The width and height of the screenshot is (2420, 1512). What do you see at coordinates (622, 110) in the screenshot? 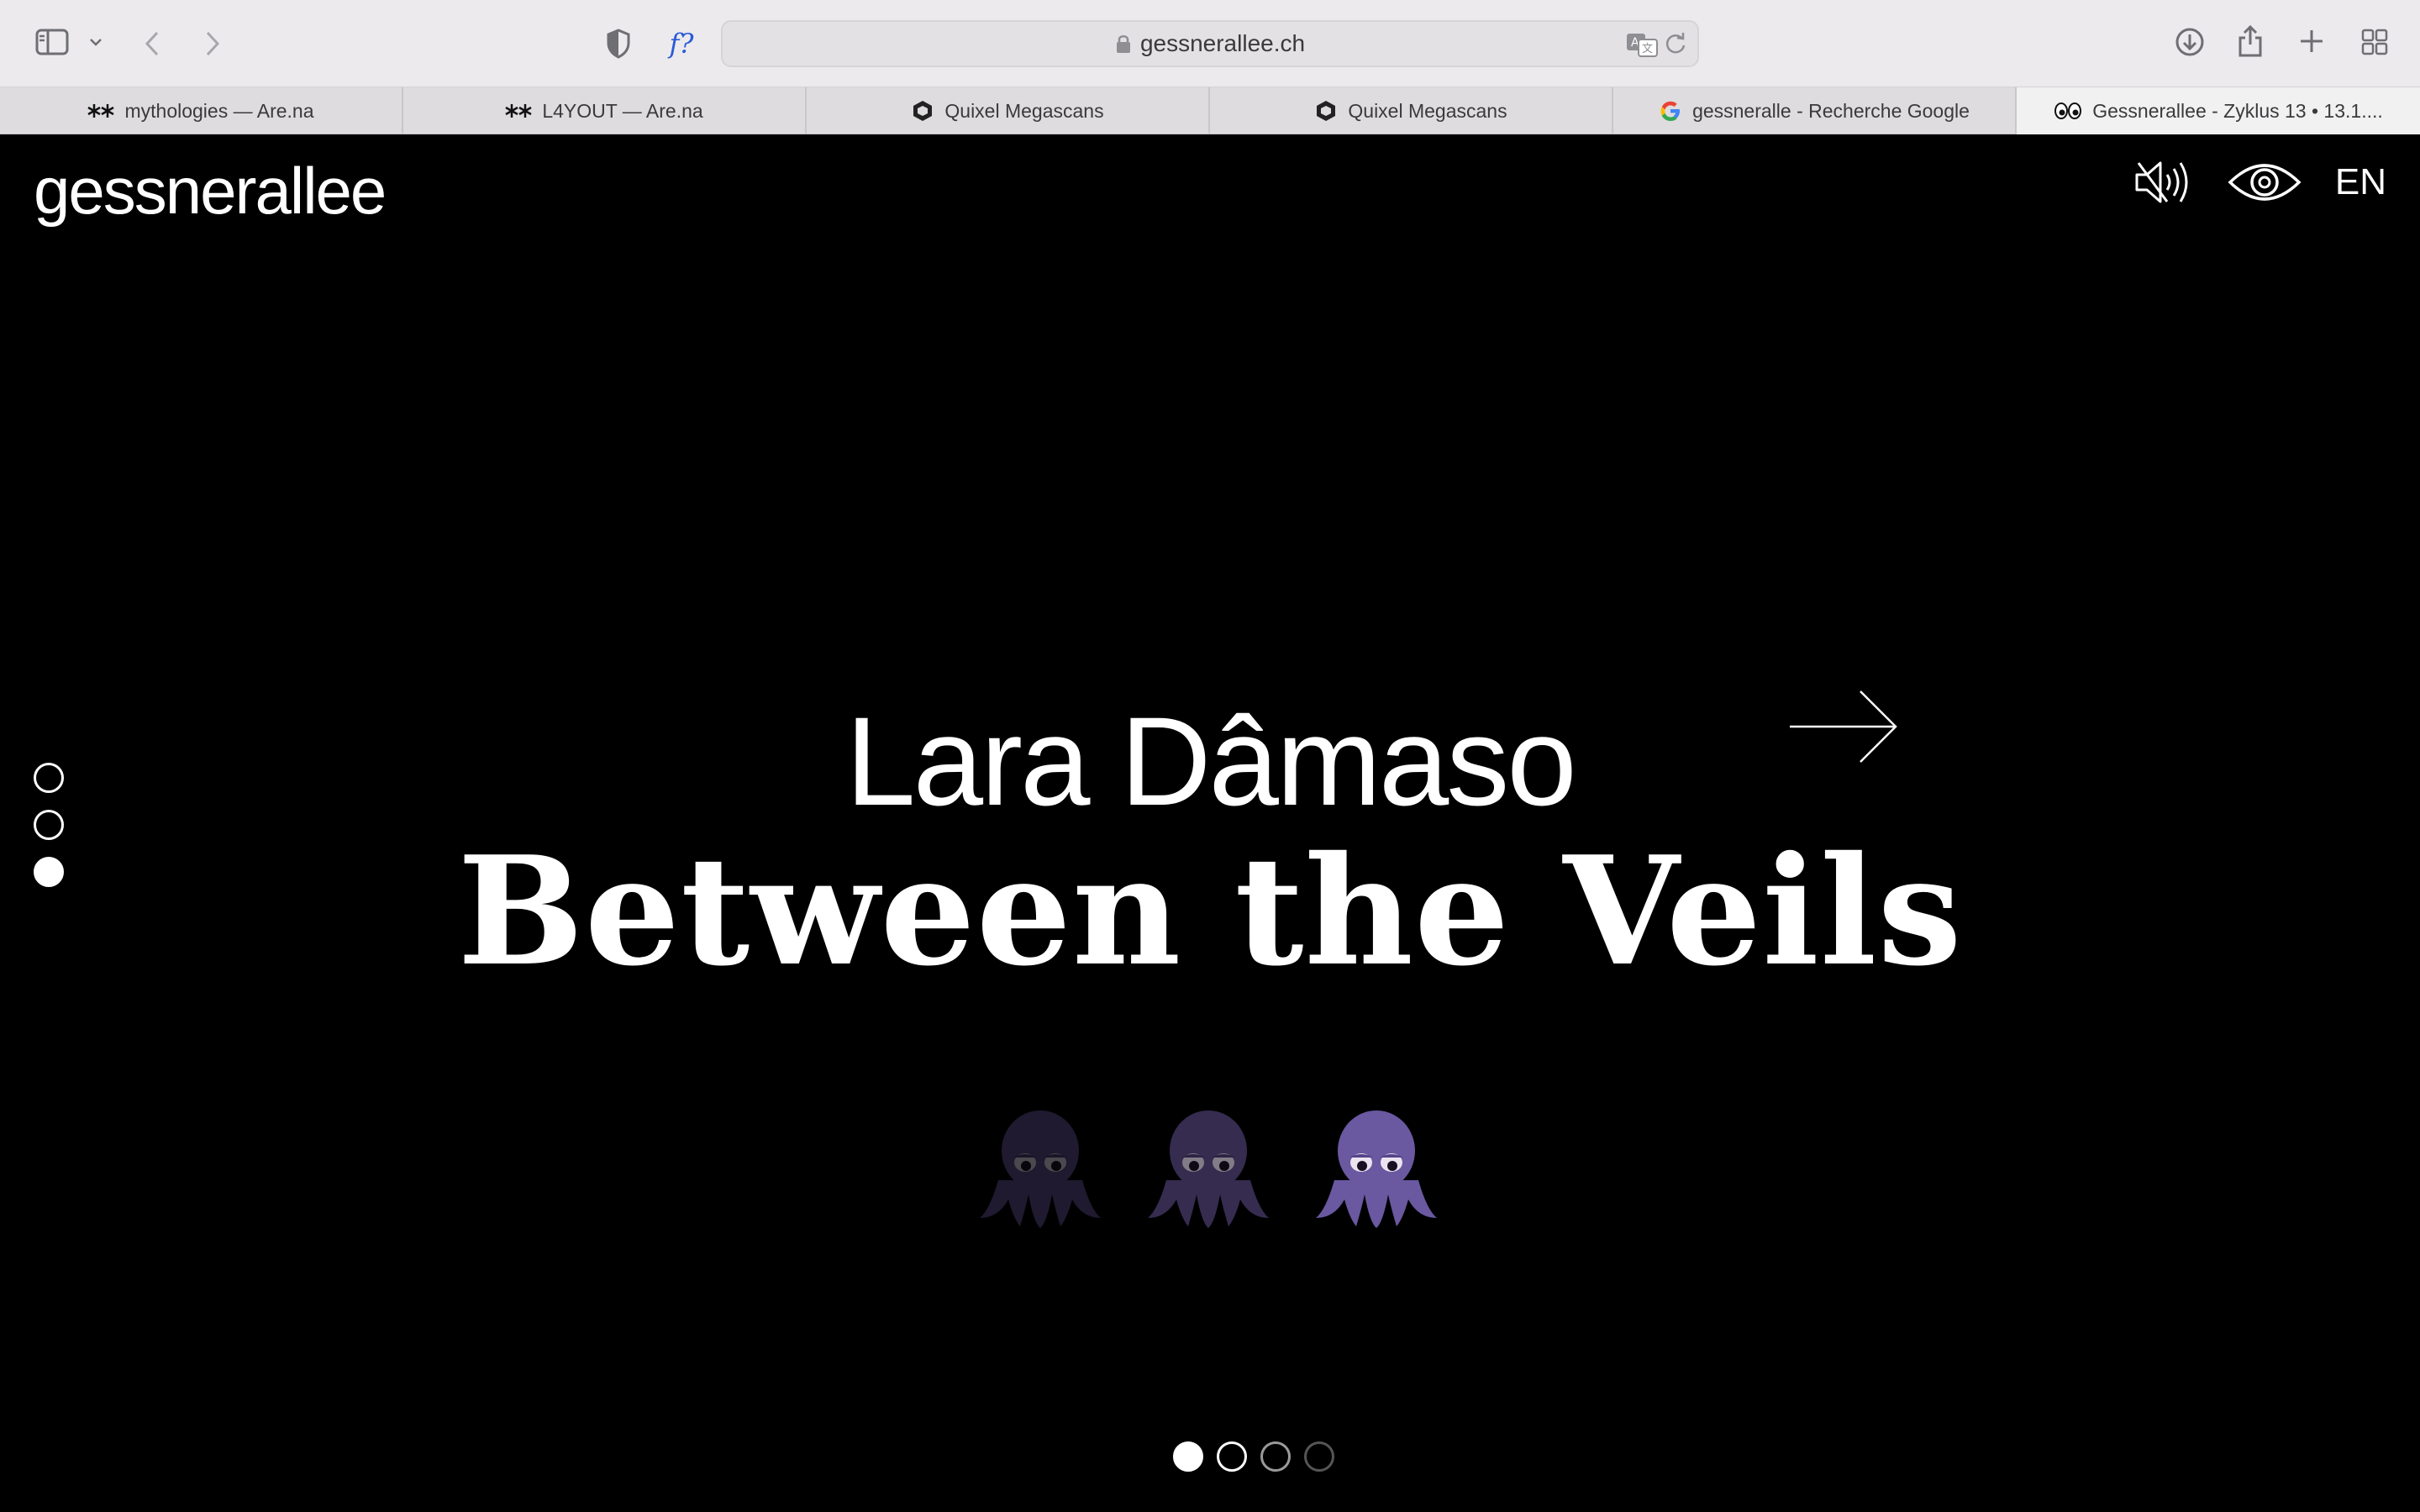
I see `tab-label: L4YOUT — Are.na` at bounding box center [622, 110].